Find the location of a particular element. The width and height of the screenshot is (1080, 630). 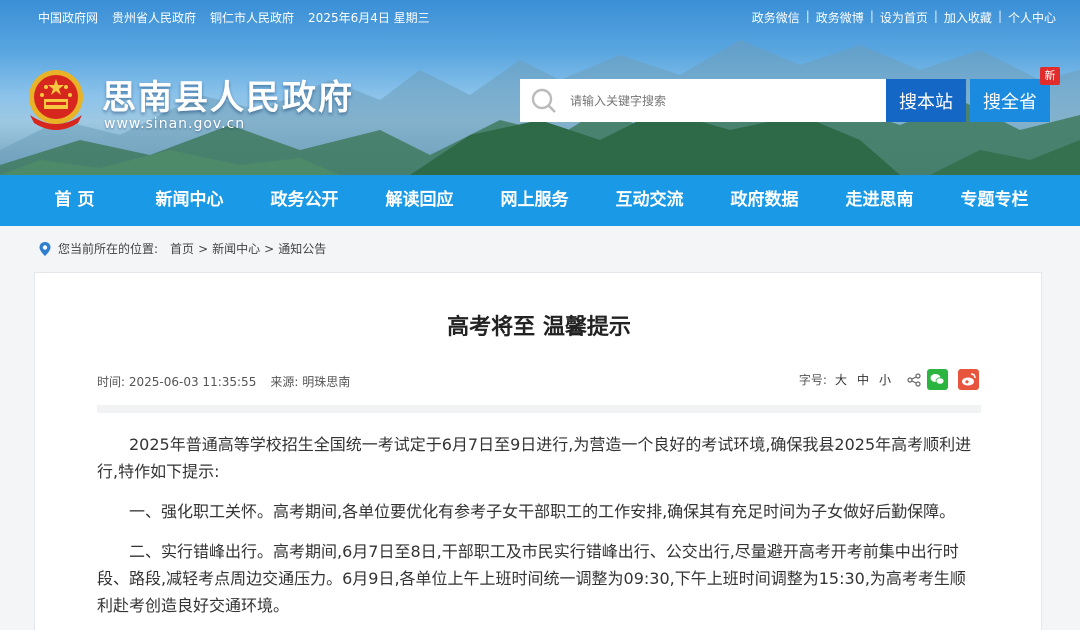

nav-interaction: 互动交流 is located at coordinates (649, 200).